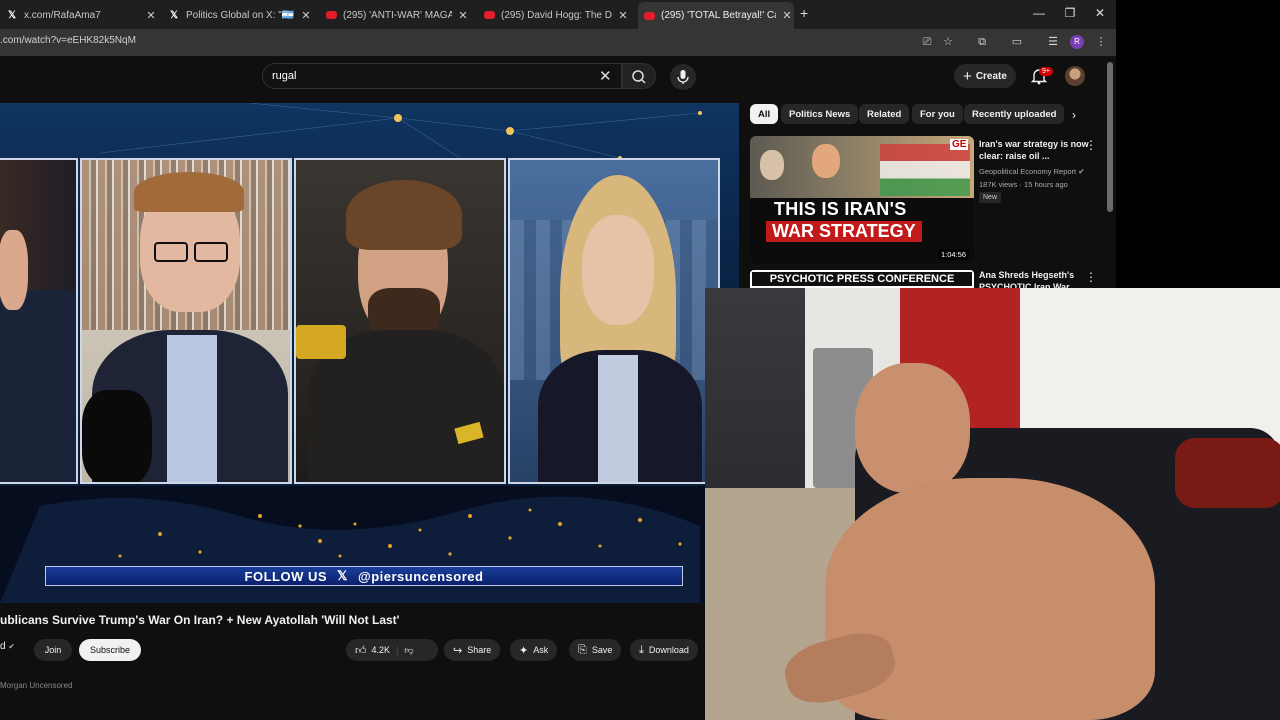  What do you see at coordinates (82, 15) in the screenshot?
I see `browser-tab: 𝕏 x.com/RafaAma7 ✕` at bounding box center [82, 15].